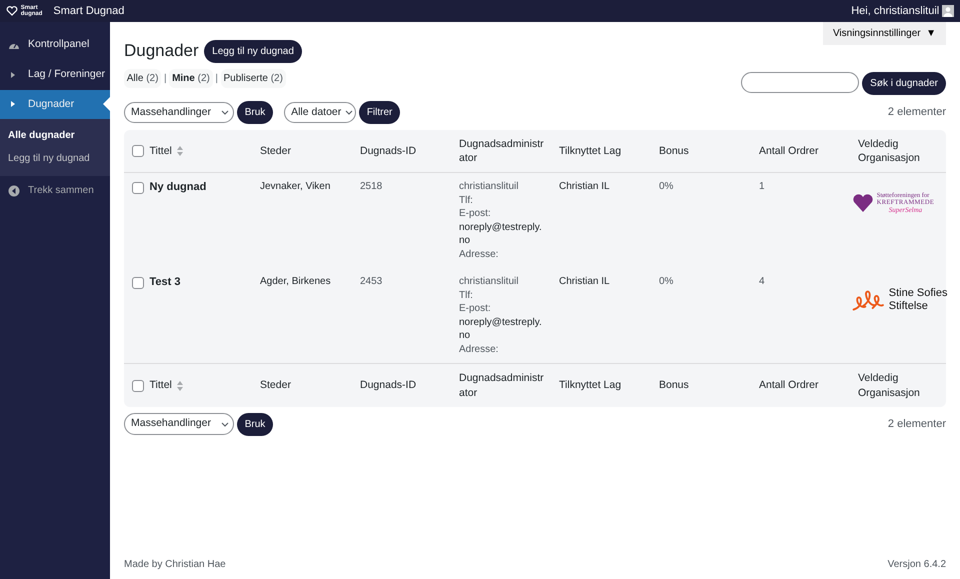 The image size is (960, 579). Describe the element at coordinates (371, 186) in the screenshot. I see `table-cell: 2518` at that location.